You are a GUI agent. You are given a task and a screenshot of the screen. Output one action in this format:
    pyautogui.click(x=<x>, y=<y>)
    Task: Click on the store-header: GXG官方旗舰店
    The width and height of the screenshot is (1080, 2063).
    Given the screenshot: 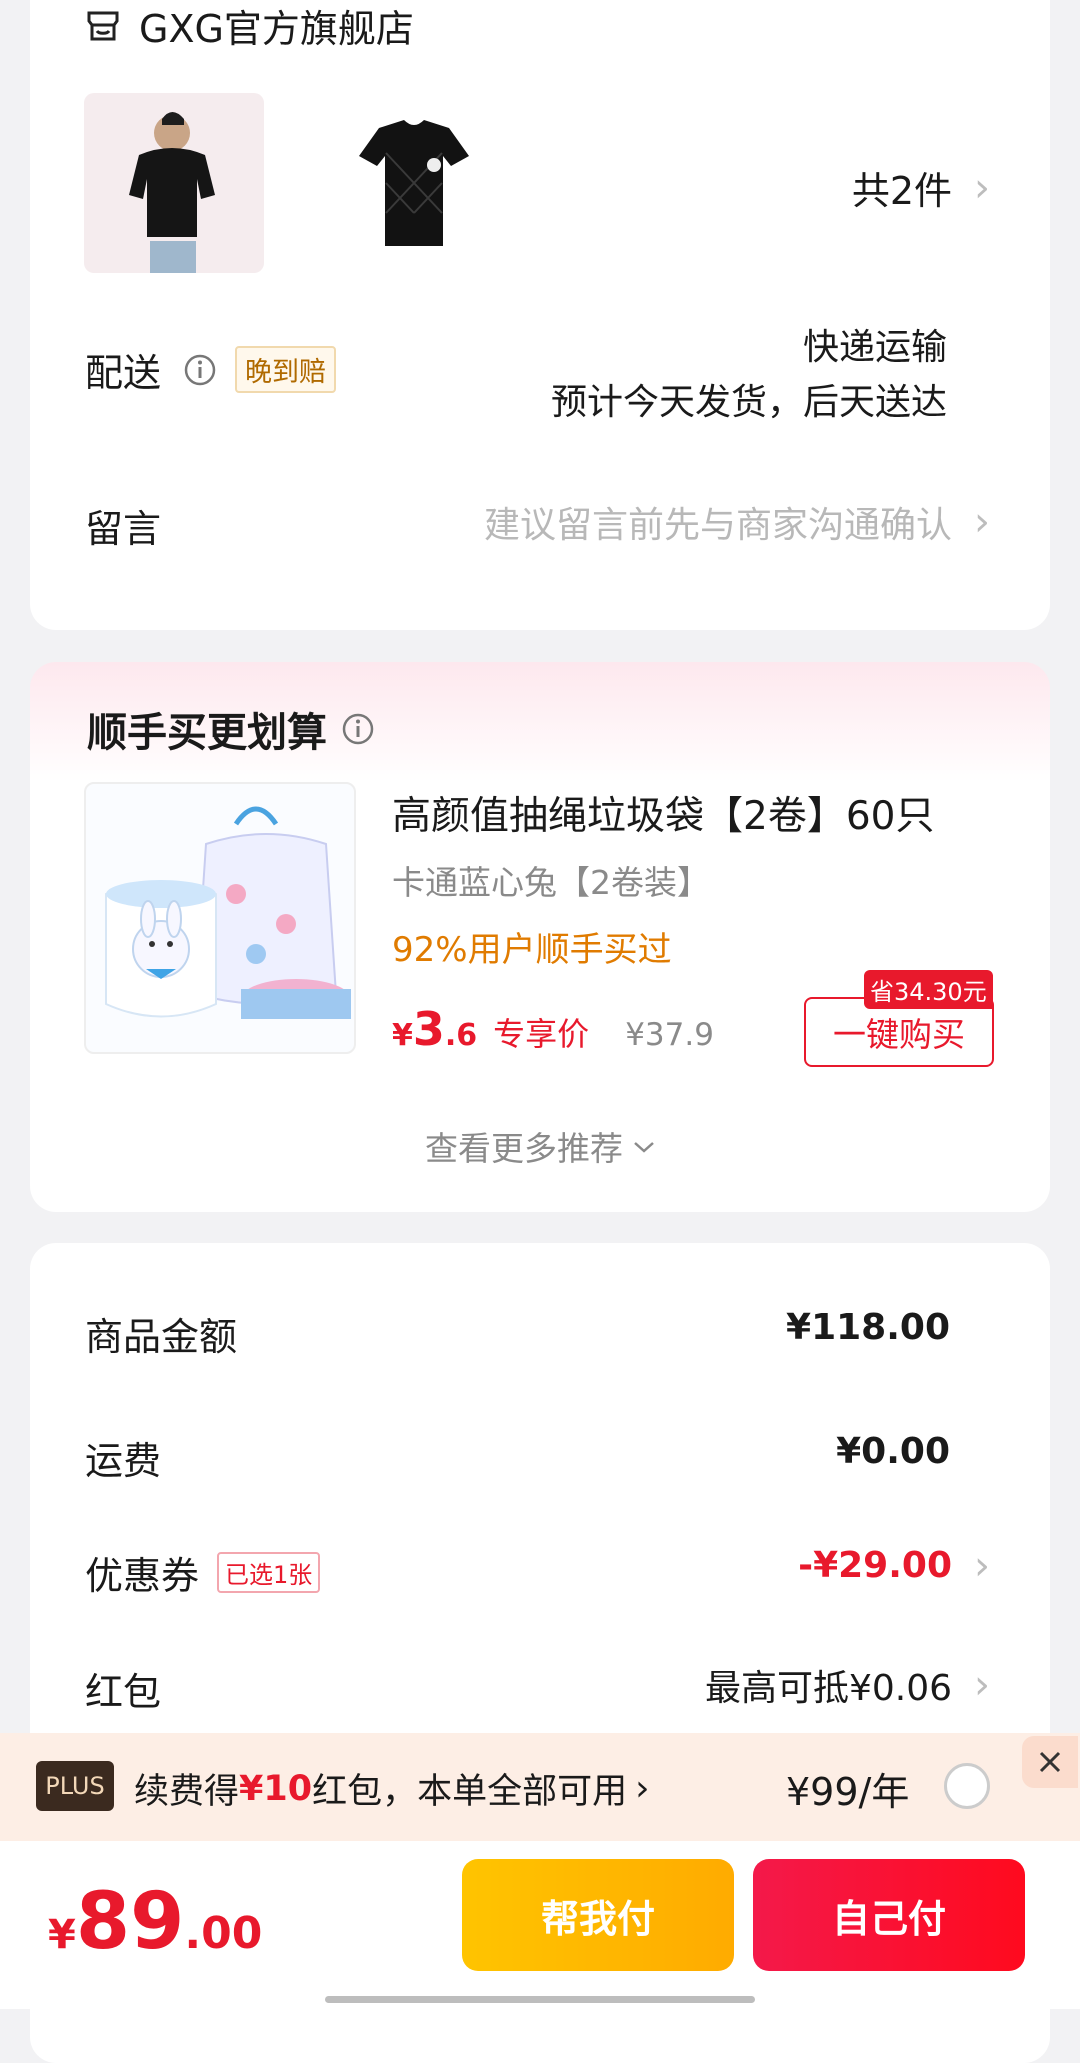 What is the action you would take?
    pyautogui.click(x=249, y=26)
    